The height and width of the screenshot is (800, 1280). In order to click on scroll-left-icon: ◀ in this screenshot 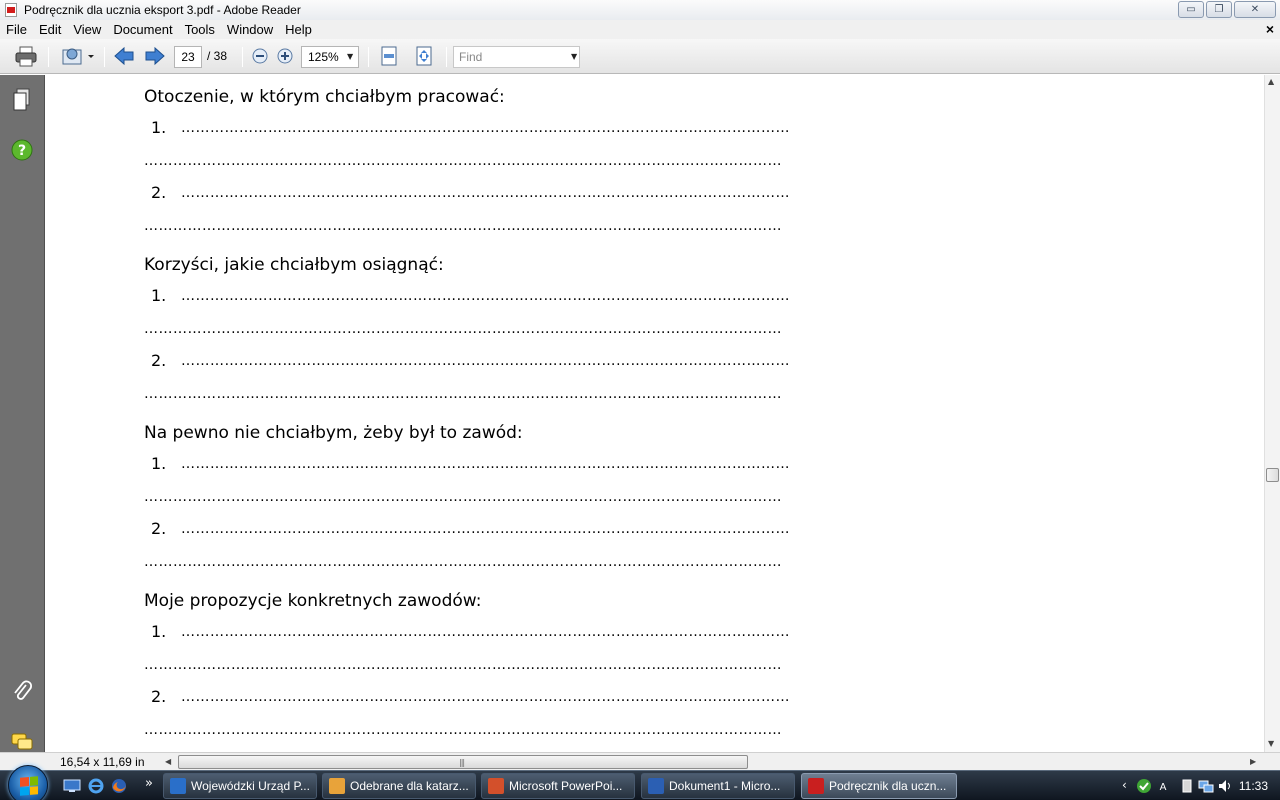, I will do `click(168, 761)`.